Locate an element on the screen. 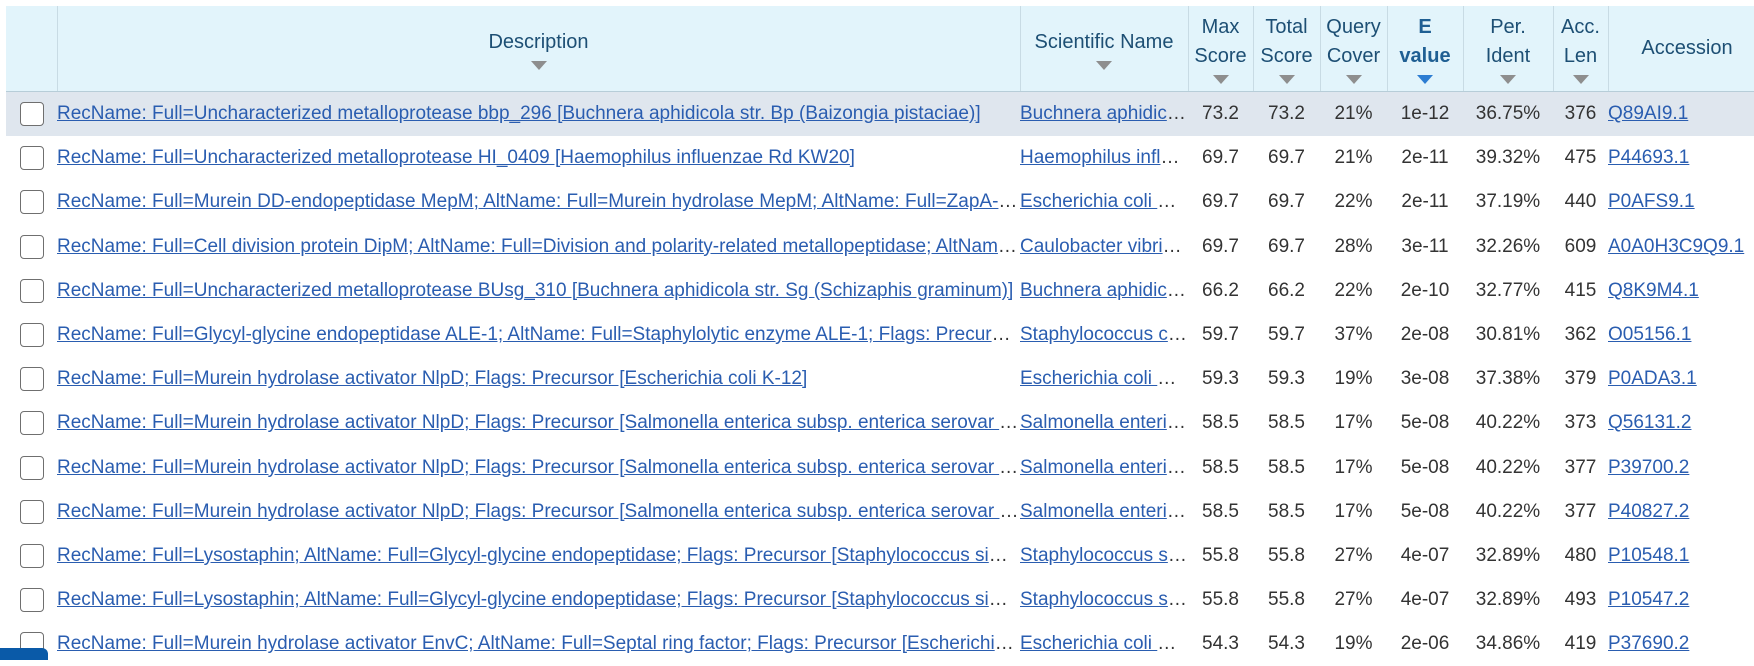 The height and width of the screenshot is (666, 1754). scientific-name-cell: Staphylococcus simulans is located at coordinates (1104, 600).